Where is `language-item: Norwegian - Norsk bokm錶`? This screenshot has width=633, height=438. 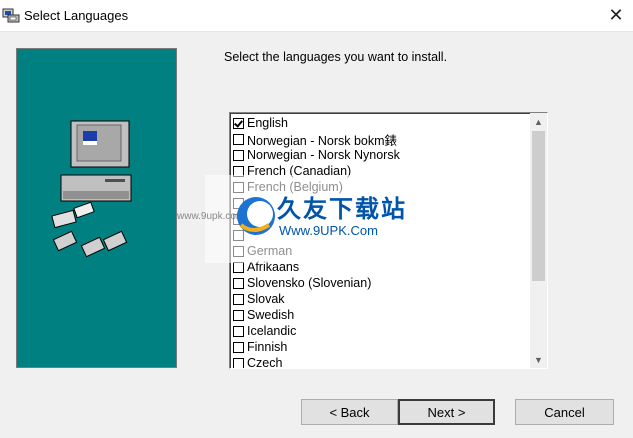 language-item: Norwegian - Norsk bokm錶 is located at coordinates (381, 139).